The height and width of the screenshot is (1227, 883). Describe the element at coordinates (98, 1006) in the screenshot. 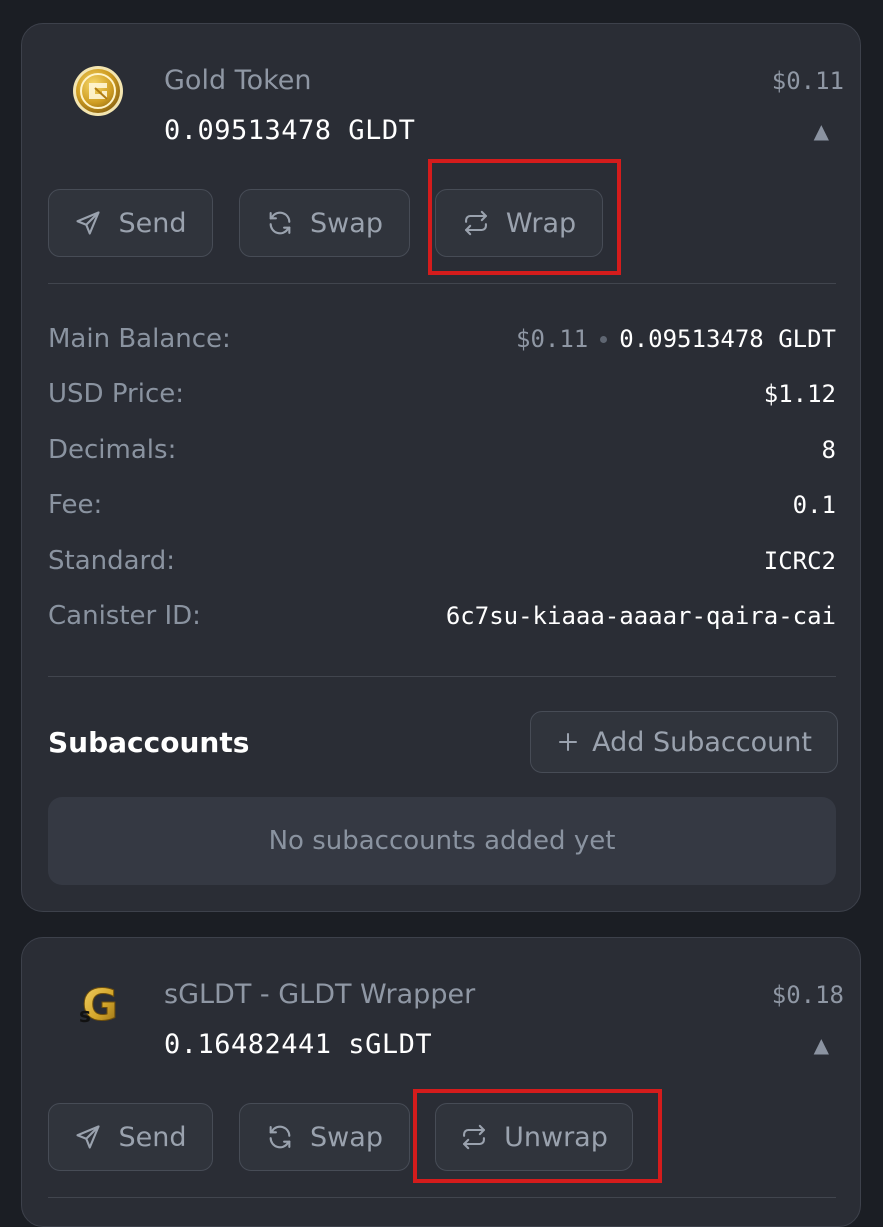

I see `sgldt-logo: G s` at that location.